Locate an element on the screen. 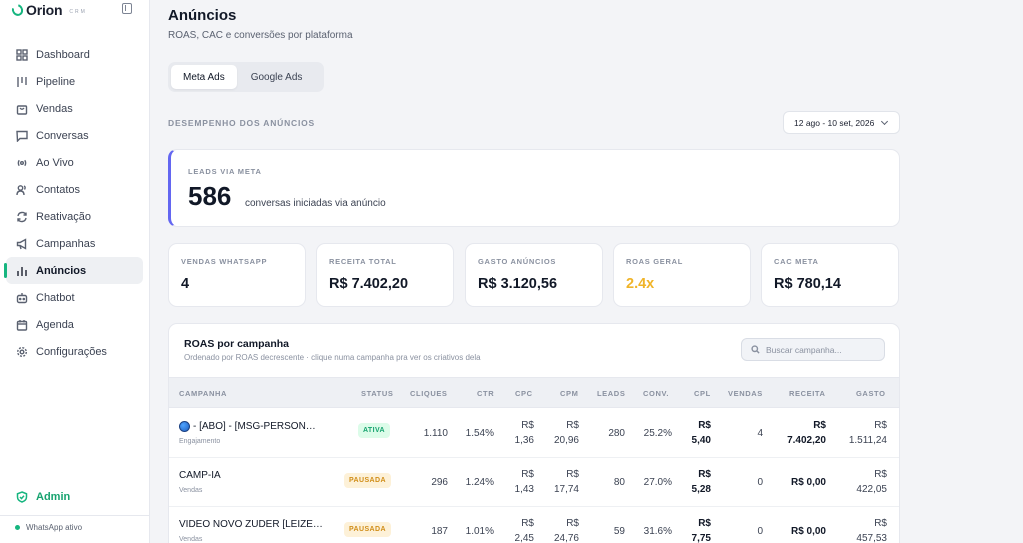 This screenshot has width=1023, height=543. sidebar-item-label: Anúncios is located at coordinates (61, 270).